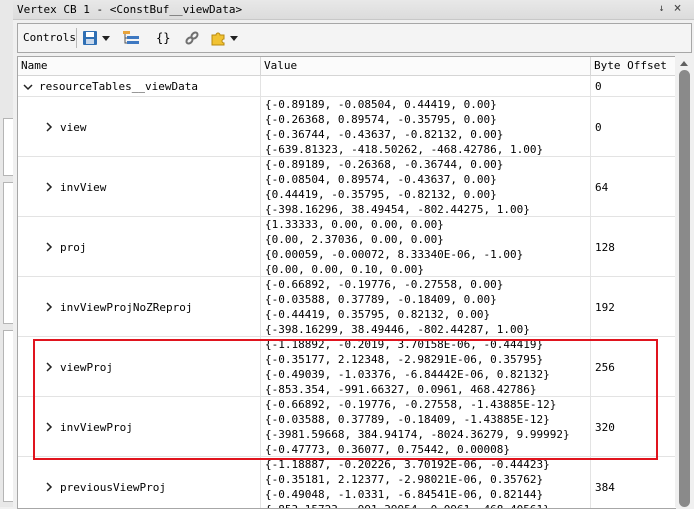  What do you see at coordinates (384, 164) in the screenshot?
I see `value-line: {-0.89189, -0.26368, -0.36744, 0.00}` at bounding box center [384, 164].